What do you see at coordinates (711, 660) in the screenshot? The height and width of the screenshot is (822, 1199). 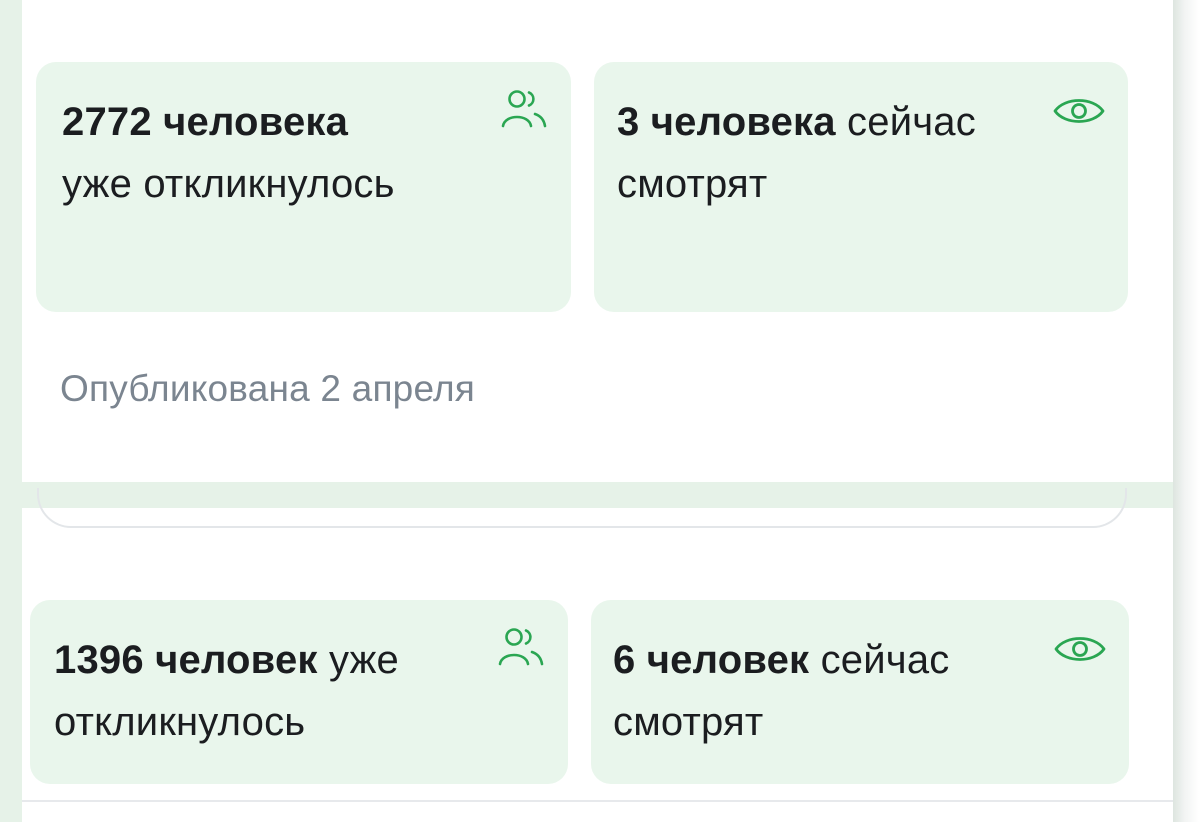 I see `viewers-count: 6 человек` at bounding box center [711, 660].